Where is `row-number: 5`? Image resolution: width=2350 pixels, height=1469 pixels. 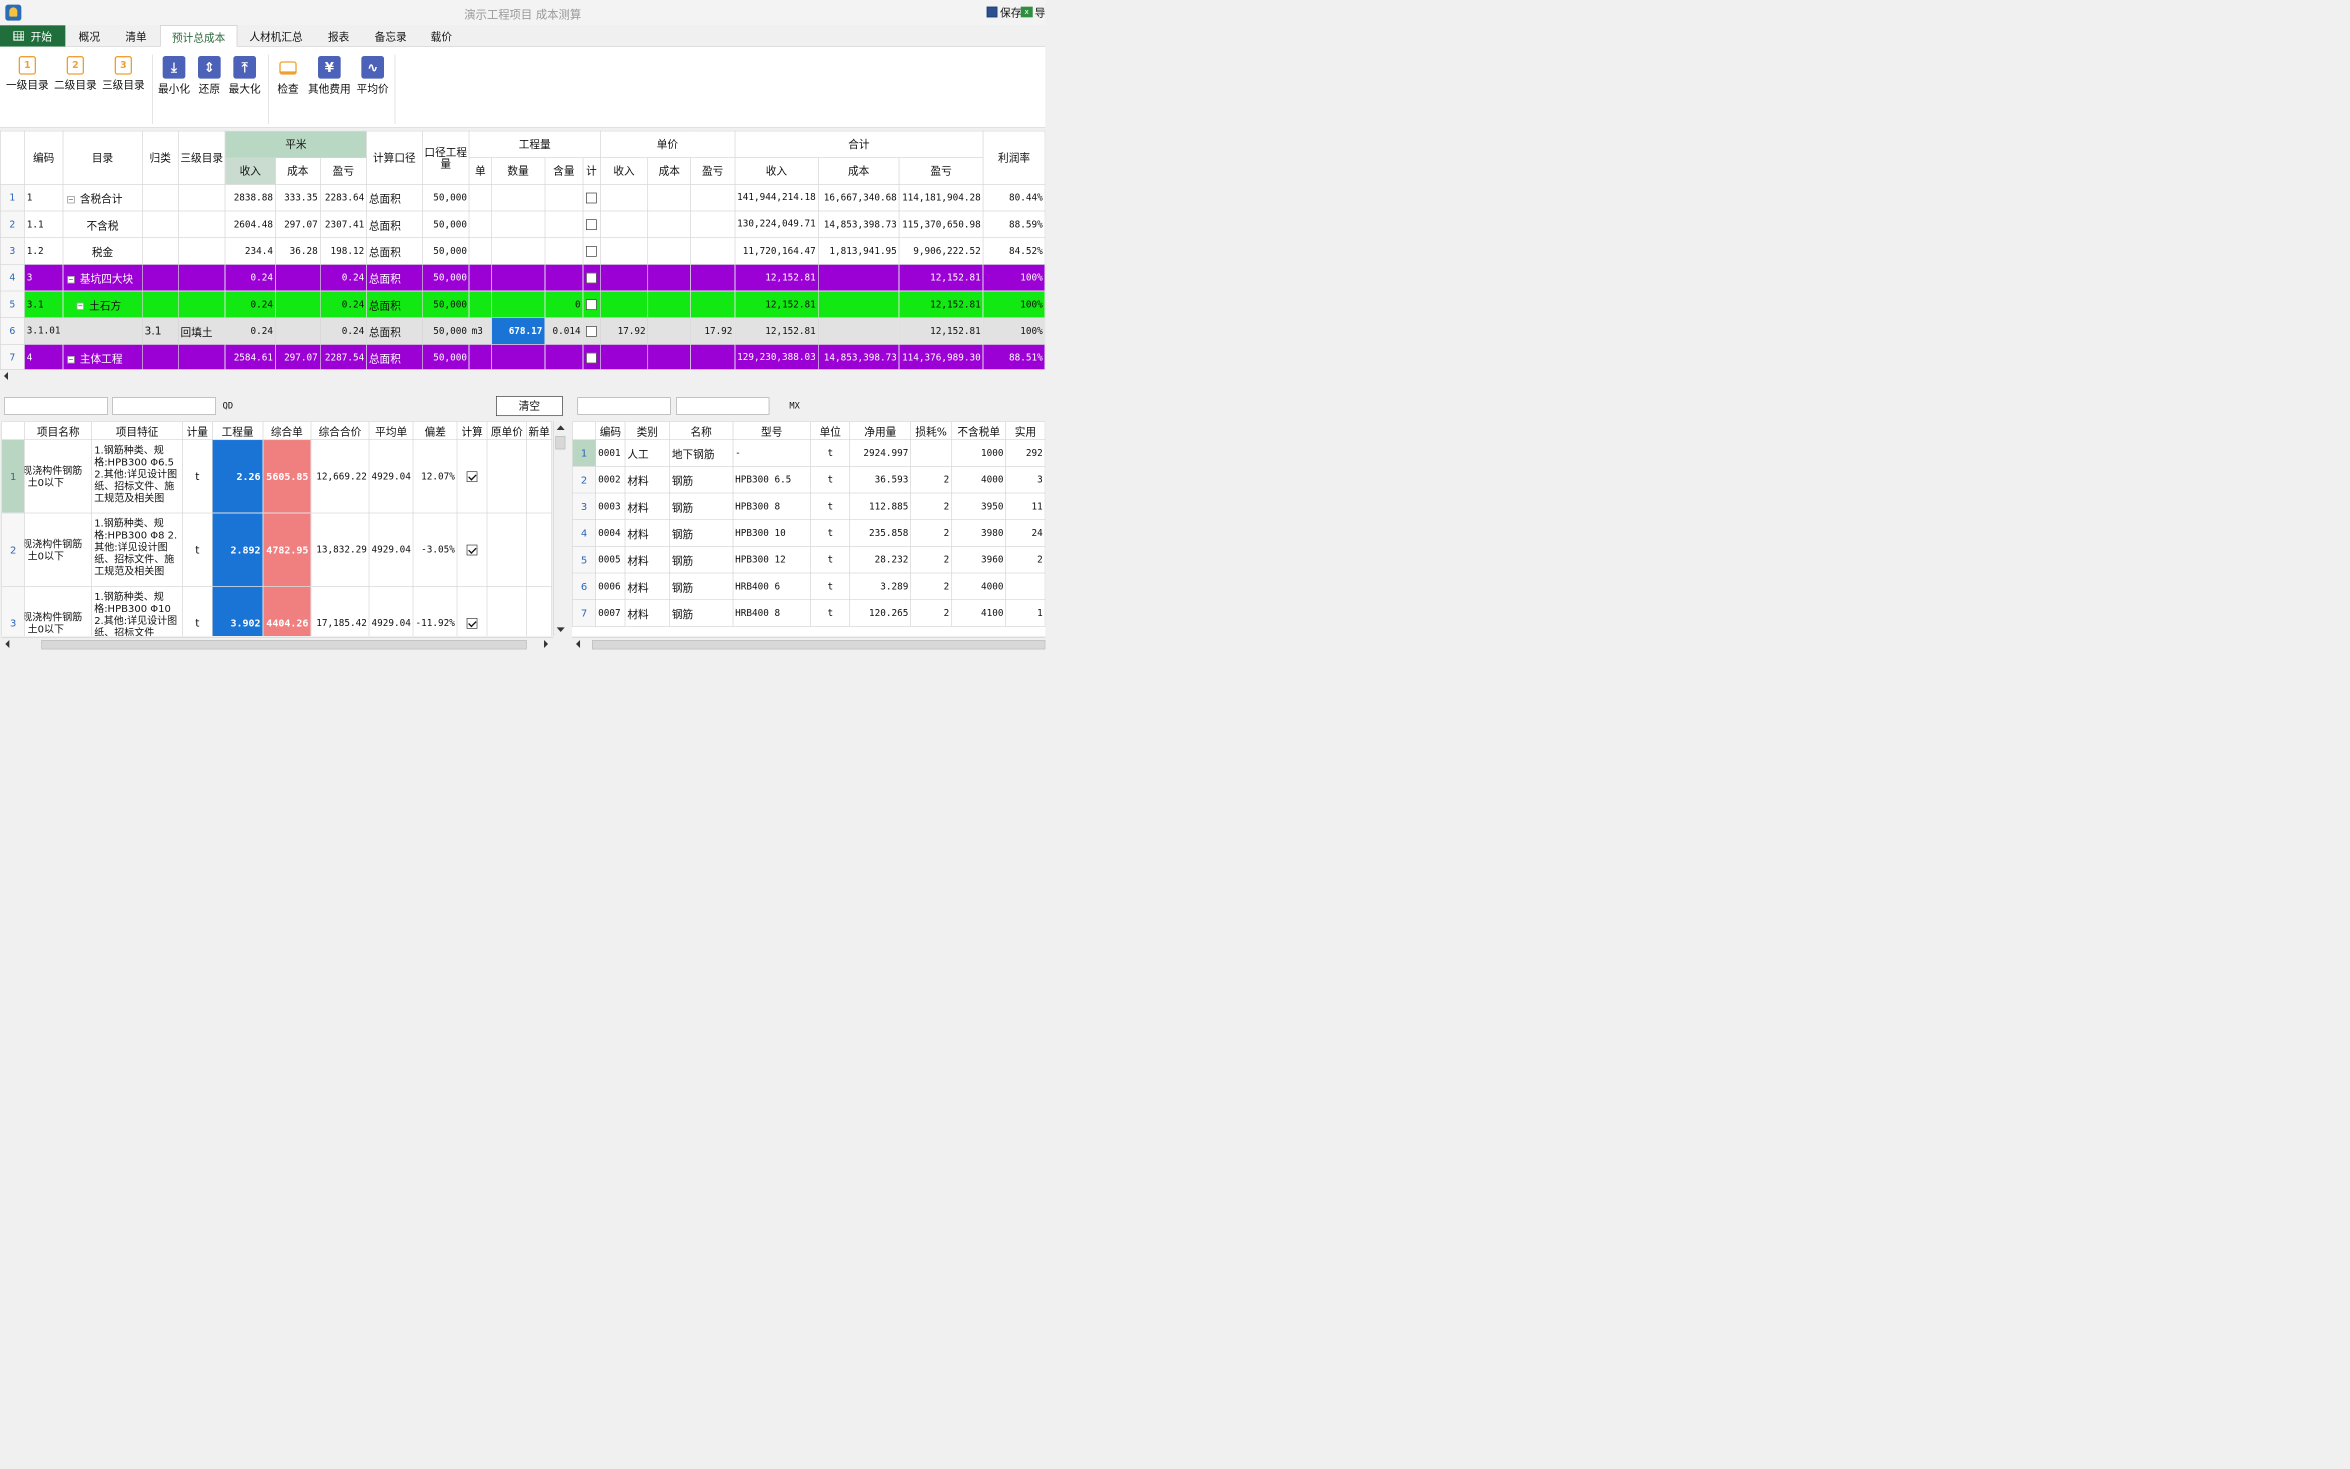 row-number: 5 is located at coordinates (584, 560).